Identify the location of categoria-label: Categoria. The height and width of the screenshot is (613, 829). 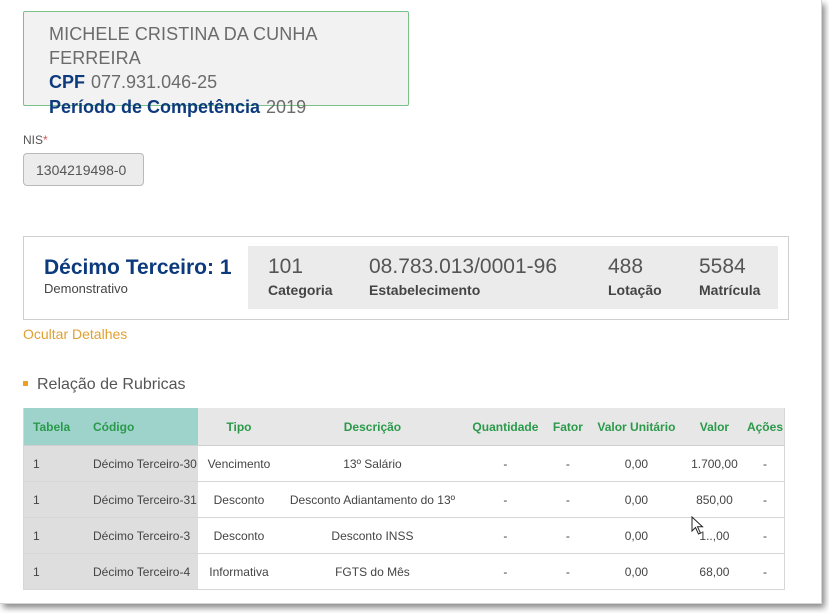
(300, 290).